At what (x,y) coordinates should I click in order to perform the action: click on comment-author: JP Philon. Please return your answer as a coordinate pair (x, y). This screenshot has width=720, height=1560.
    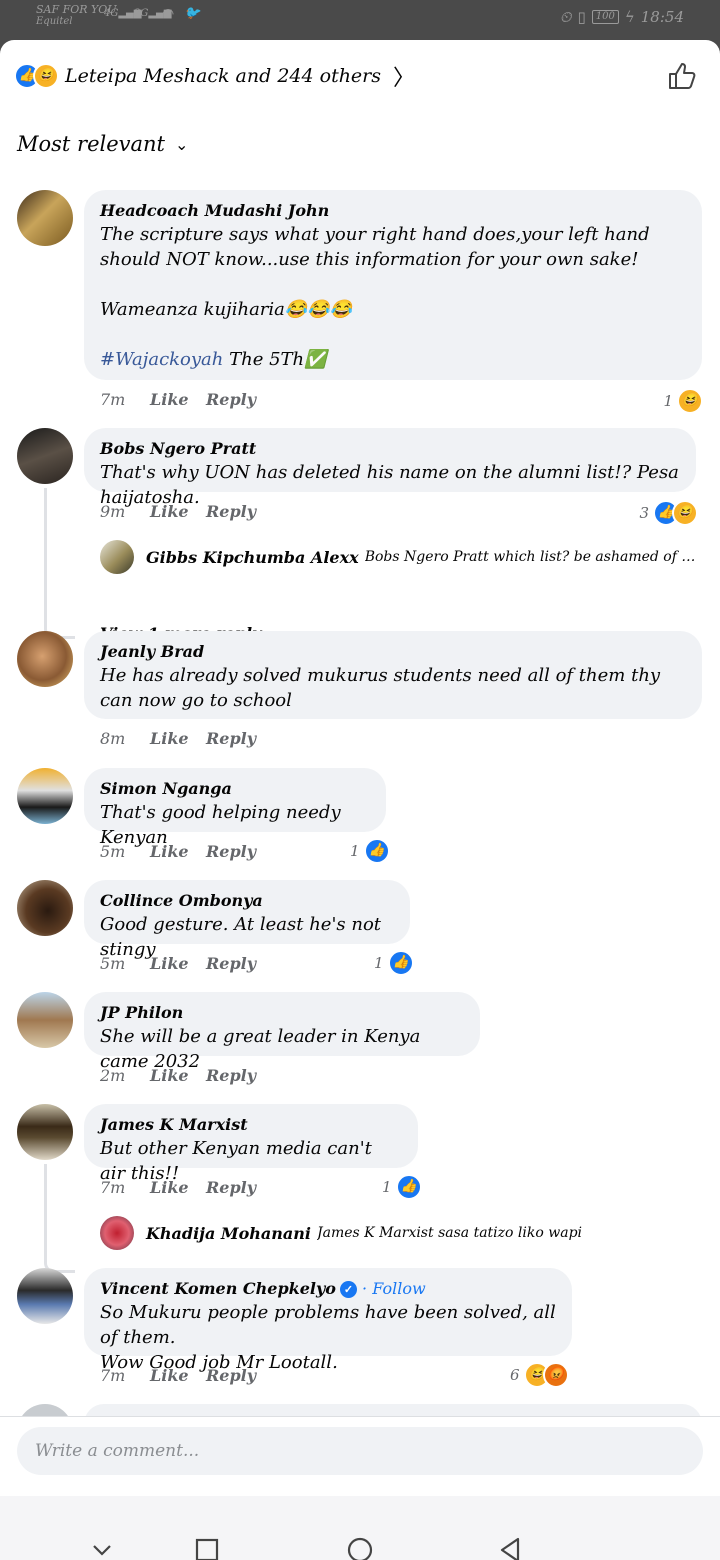
    Looking at the image, I should click on (282, 1013).